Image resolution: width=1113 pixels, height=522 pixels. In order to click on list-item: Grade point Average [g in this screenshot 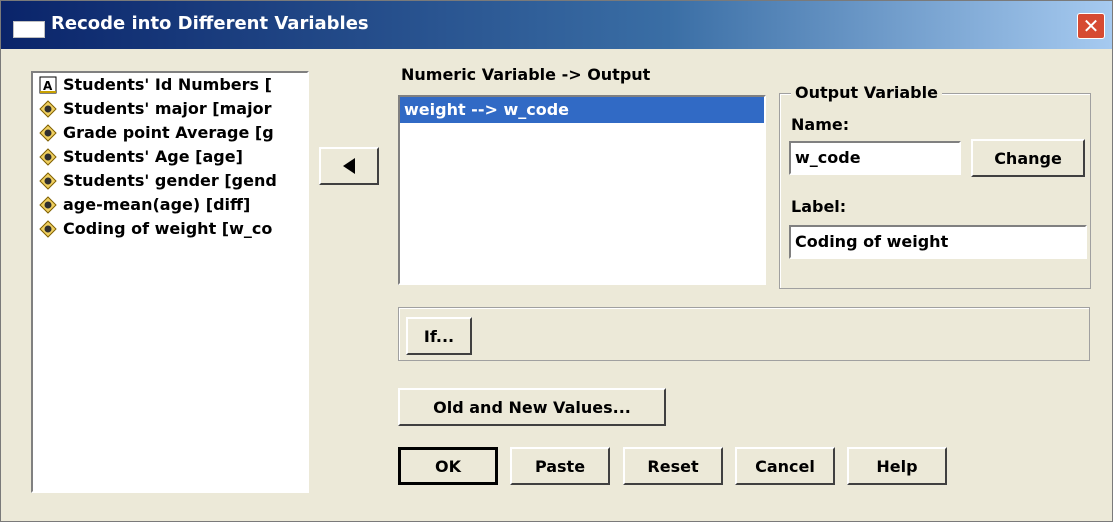, I will do `click(170, 133)`.